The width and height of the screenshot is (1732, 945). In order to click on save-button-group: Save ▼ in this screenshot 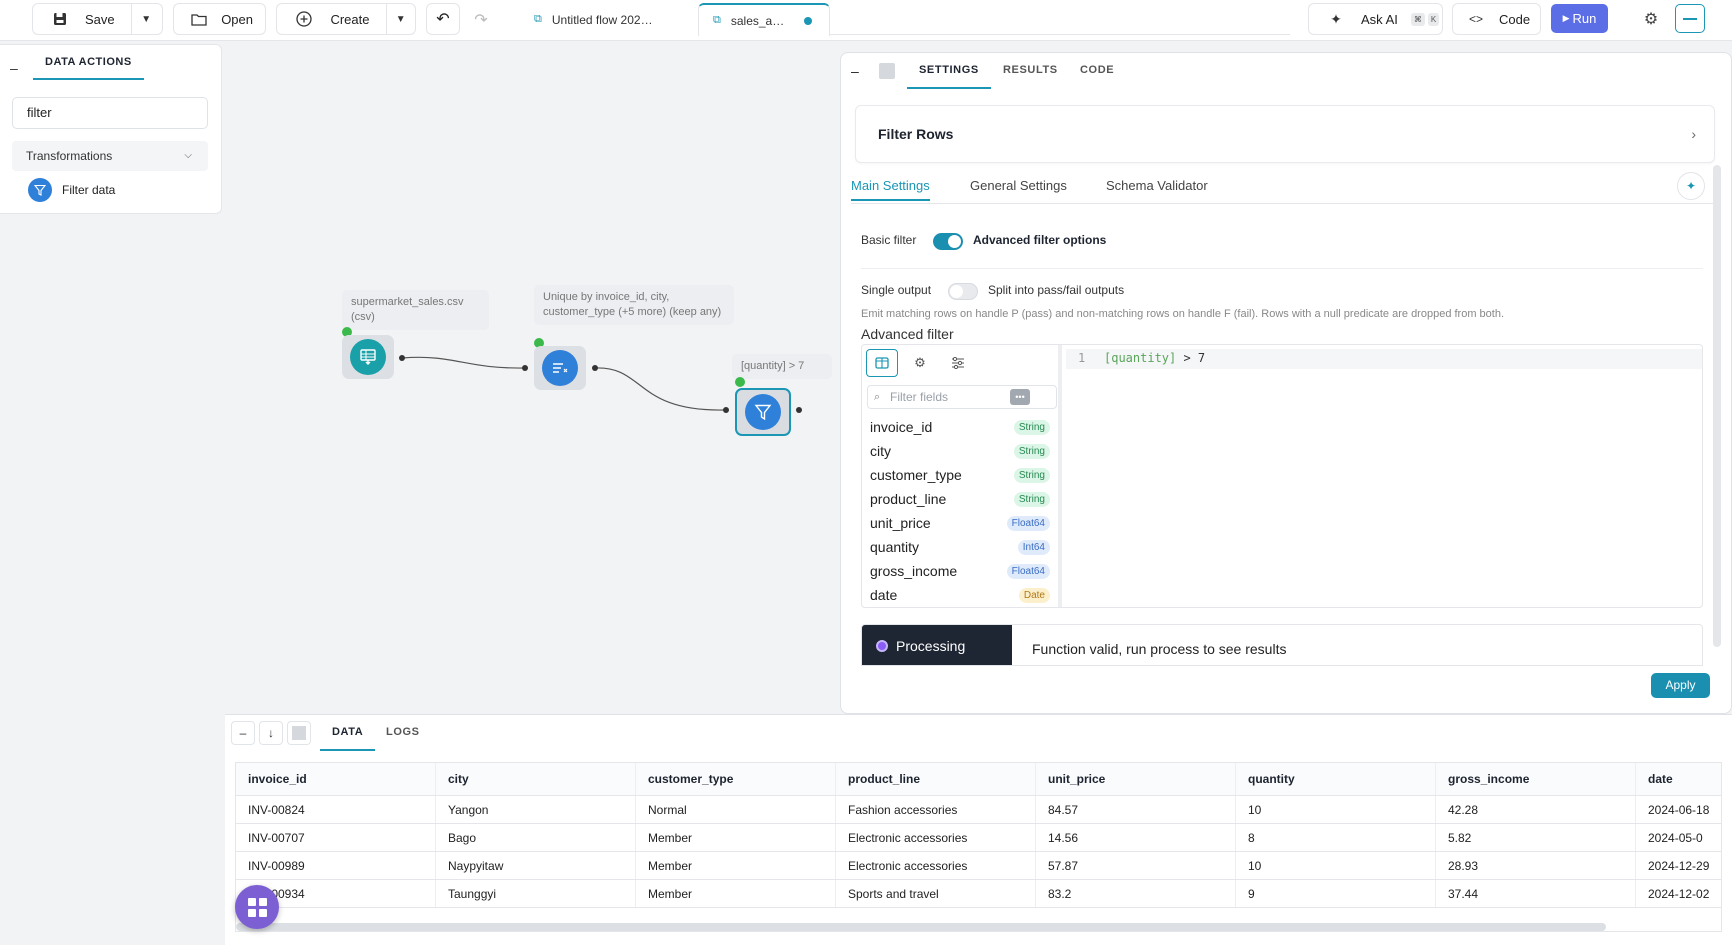, I will do `click(97, 19)`.